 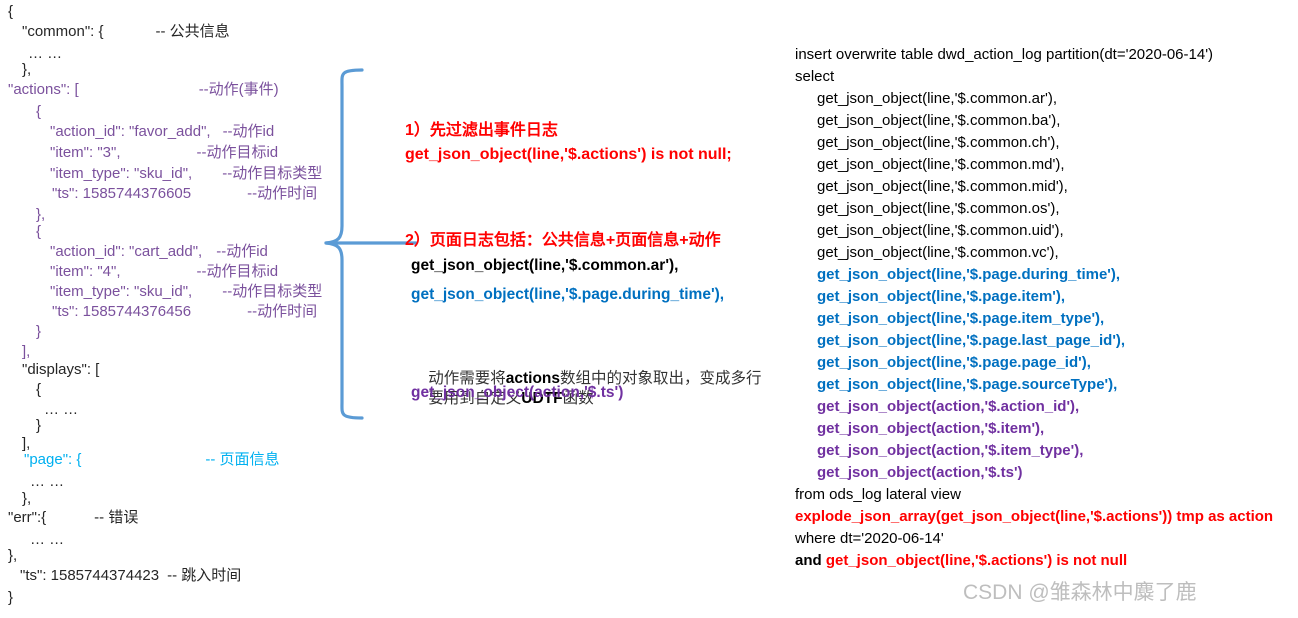 What do you see at coordinates (938, 142) in the screenshot?
I see `sql-line: get_json_object(line,'$.common.ch'),` at bounding box center [938, 142].